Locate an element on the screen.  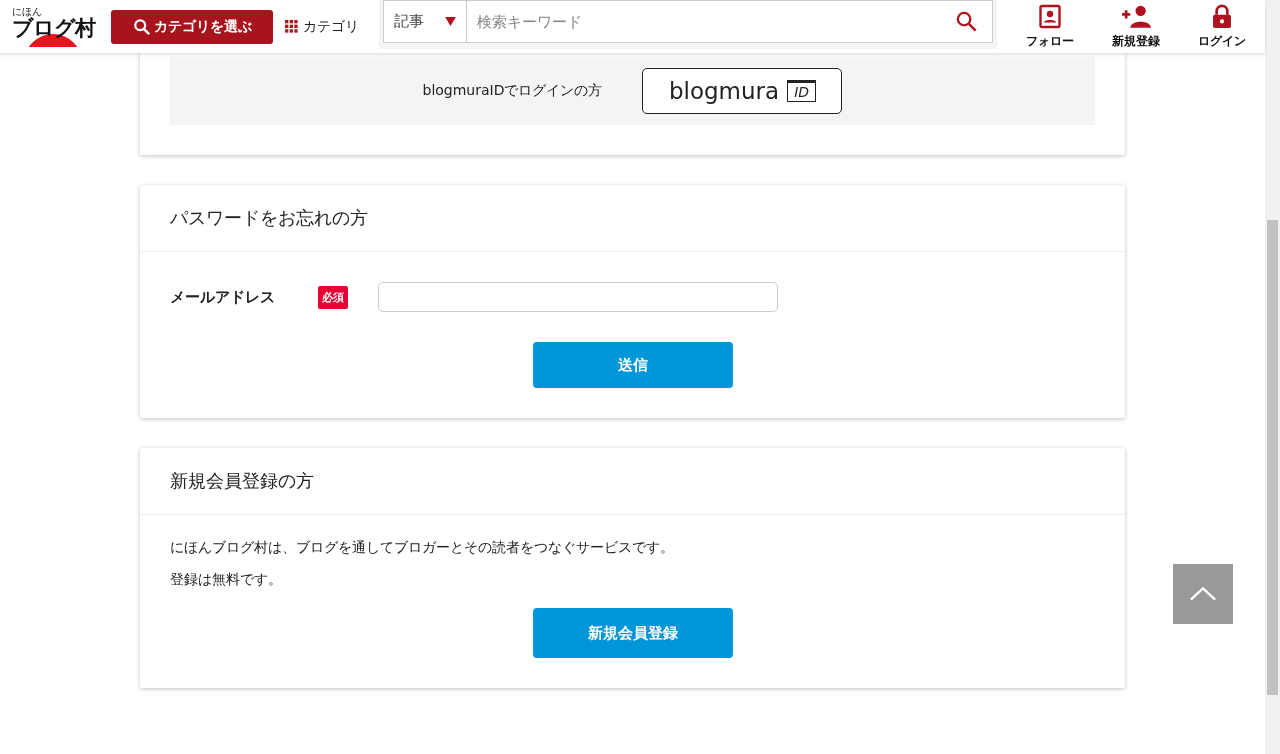
header-action-link: 新規登録 is located at coordinates (1136, 26).